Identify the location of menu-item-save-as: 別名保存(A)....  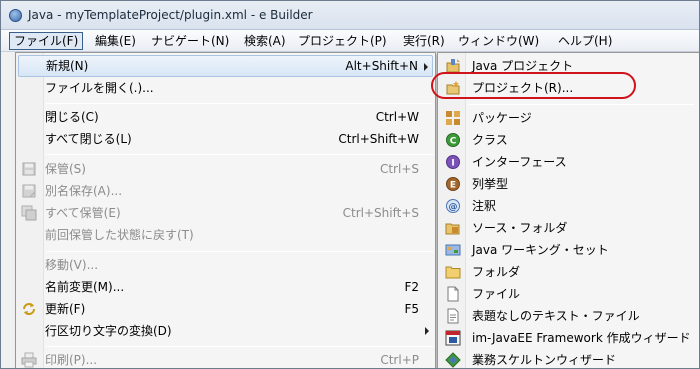
(225, 191).